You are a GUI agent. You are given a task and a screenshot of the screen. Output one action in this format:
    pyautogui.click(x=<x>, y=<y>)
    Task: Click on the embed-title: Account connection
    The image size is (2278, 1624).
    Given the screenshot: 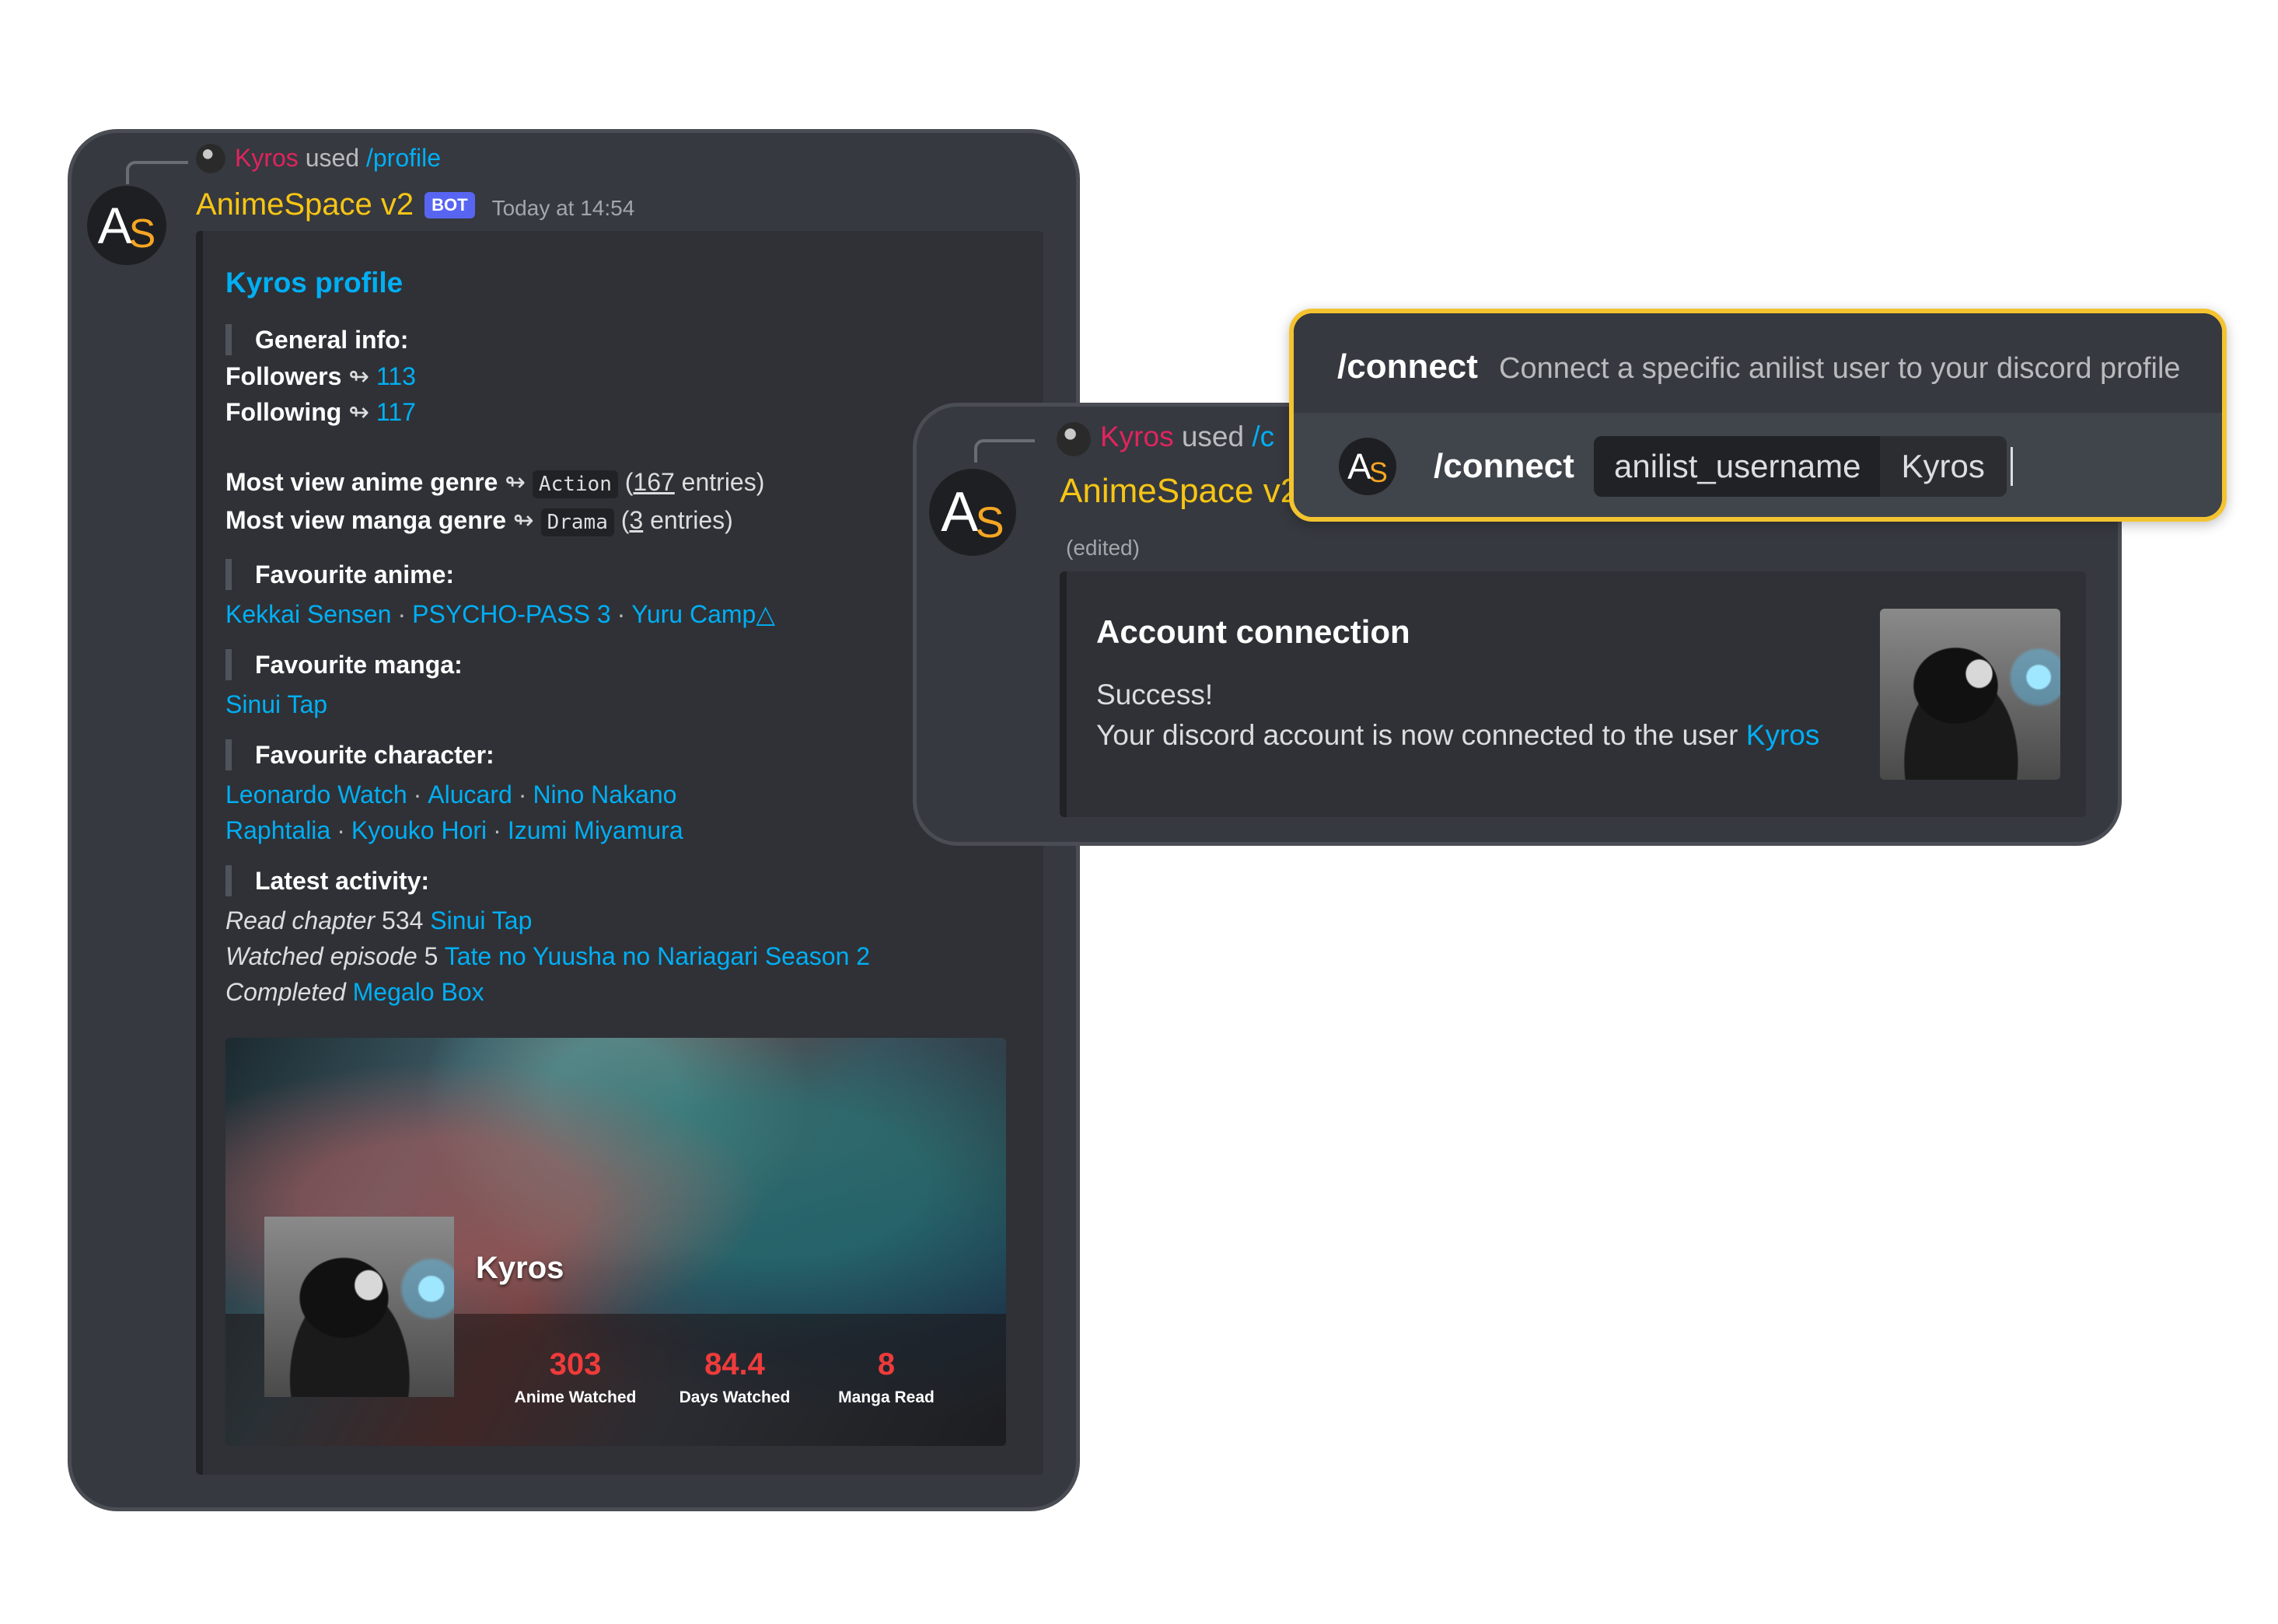 What is the action you would take?
    pyautogui.click(x=1253, y=631)
    